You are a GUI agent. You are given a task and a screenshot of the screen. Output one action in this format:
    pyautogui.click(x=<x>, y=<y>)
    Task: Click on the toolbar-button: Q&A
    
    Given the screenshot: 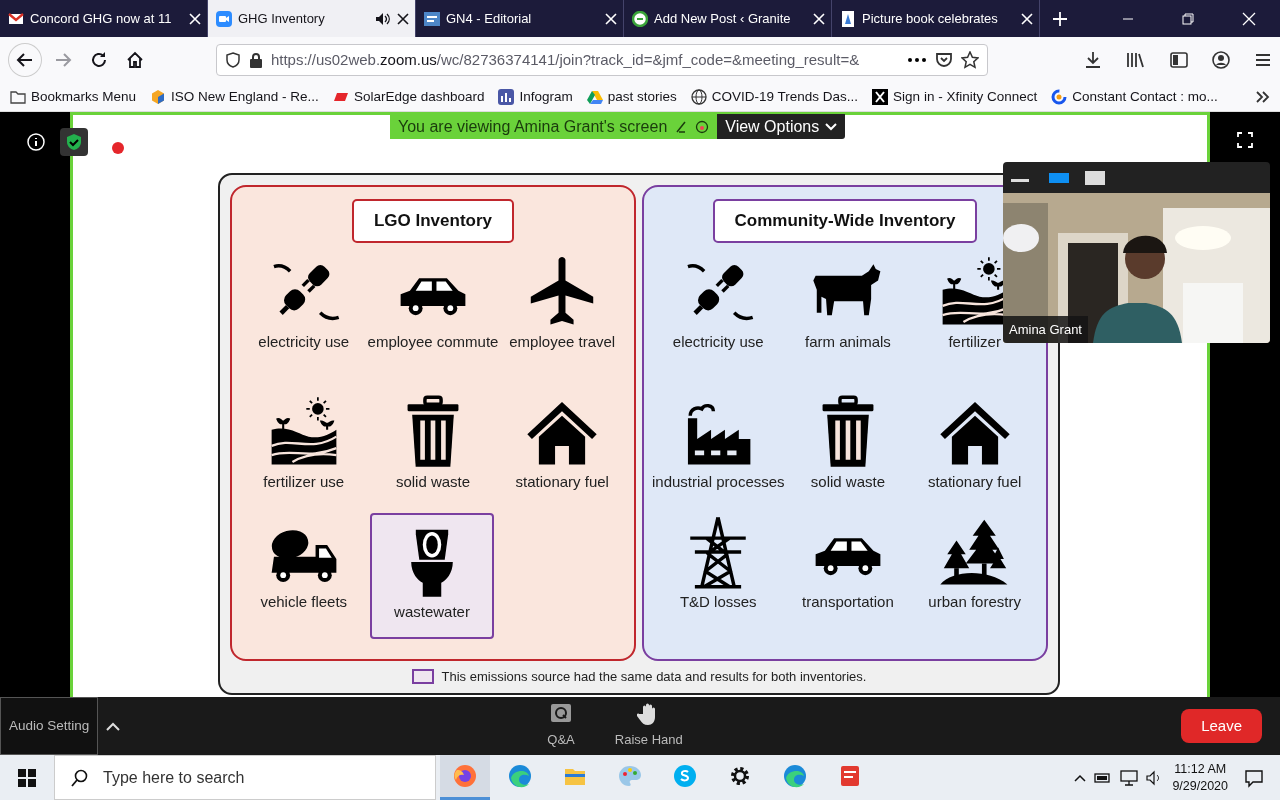 What is the action you would take?
    pyautogui.click(x=561, y=726)
    